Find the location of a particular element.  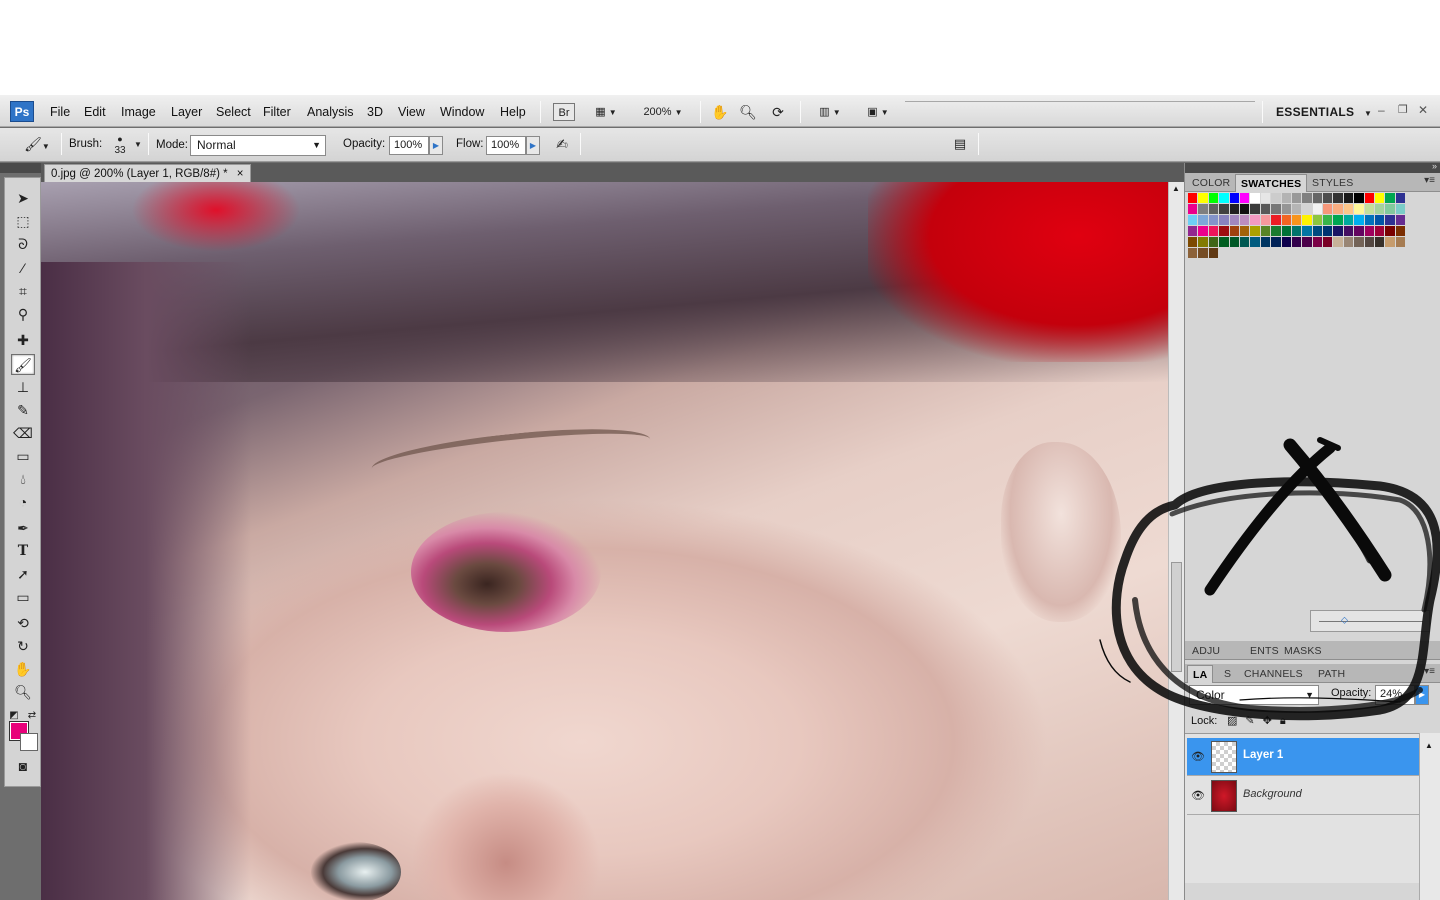

menu-image: Image is located at coordinates (138, 111).